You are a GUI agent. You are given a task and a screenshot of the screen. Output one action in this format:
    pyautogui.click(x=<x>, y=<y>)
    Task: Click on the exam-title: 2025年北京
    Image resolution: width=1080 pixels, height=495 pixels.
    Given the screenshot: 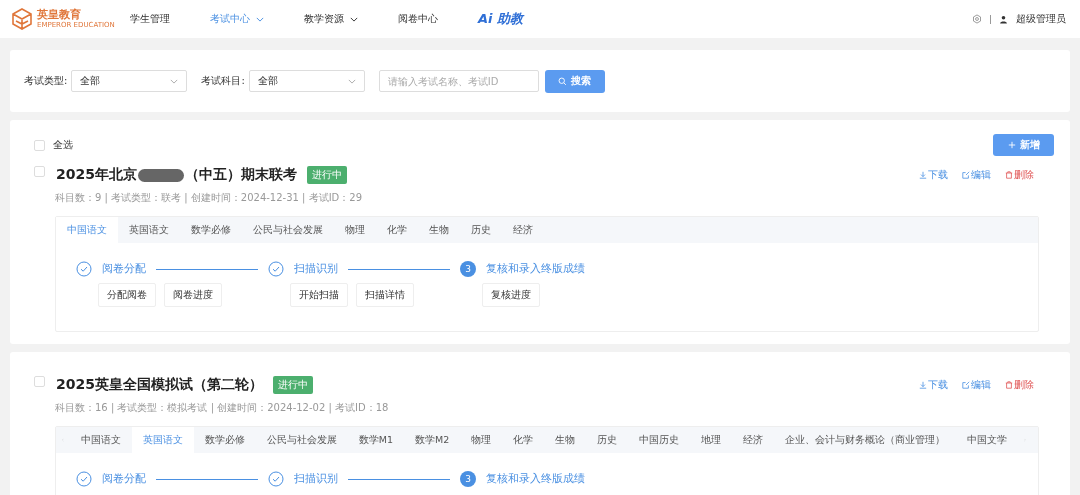 What is the action you would take?
    pyautogui.click(x=96, y=175)
    